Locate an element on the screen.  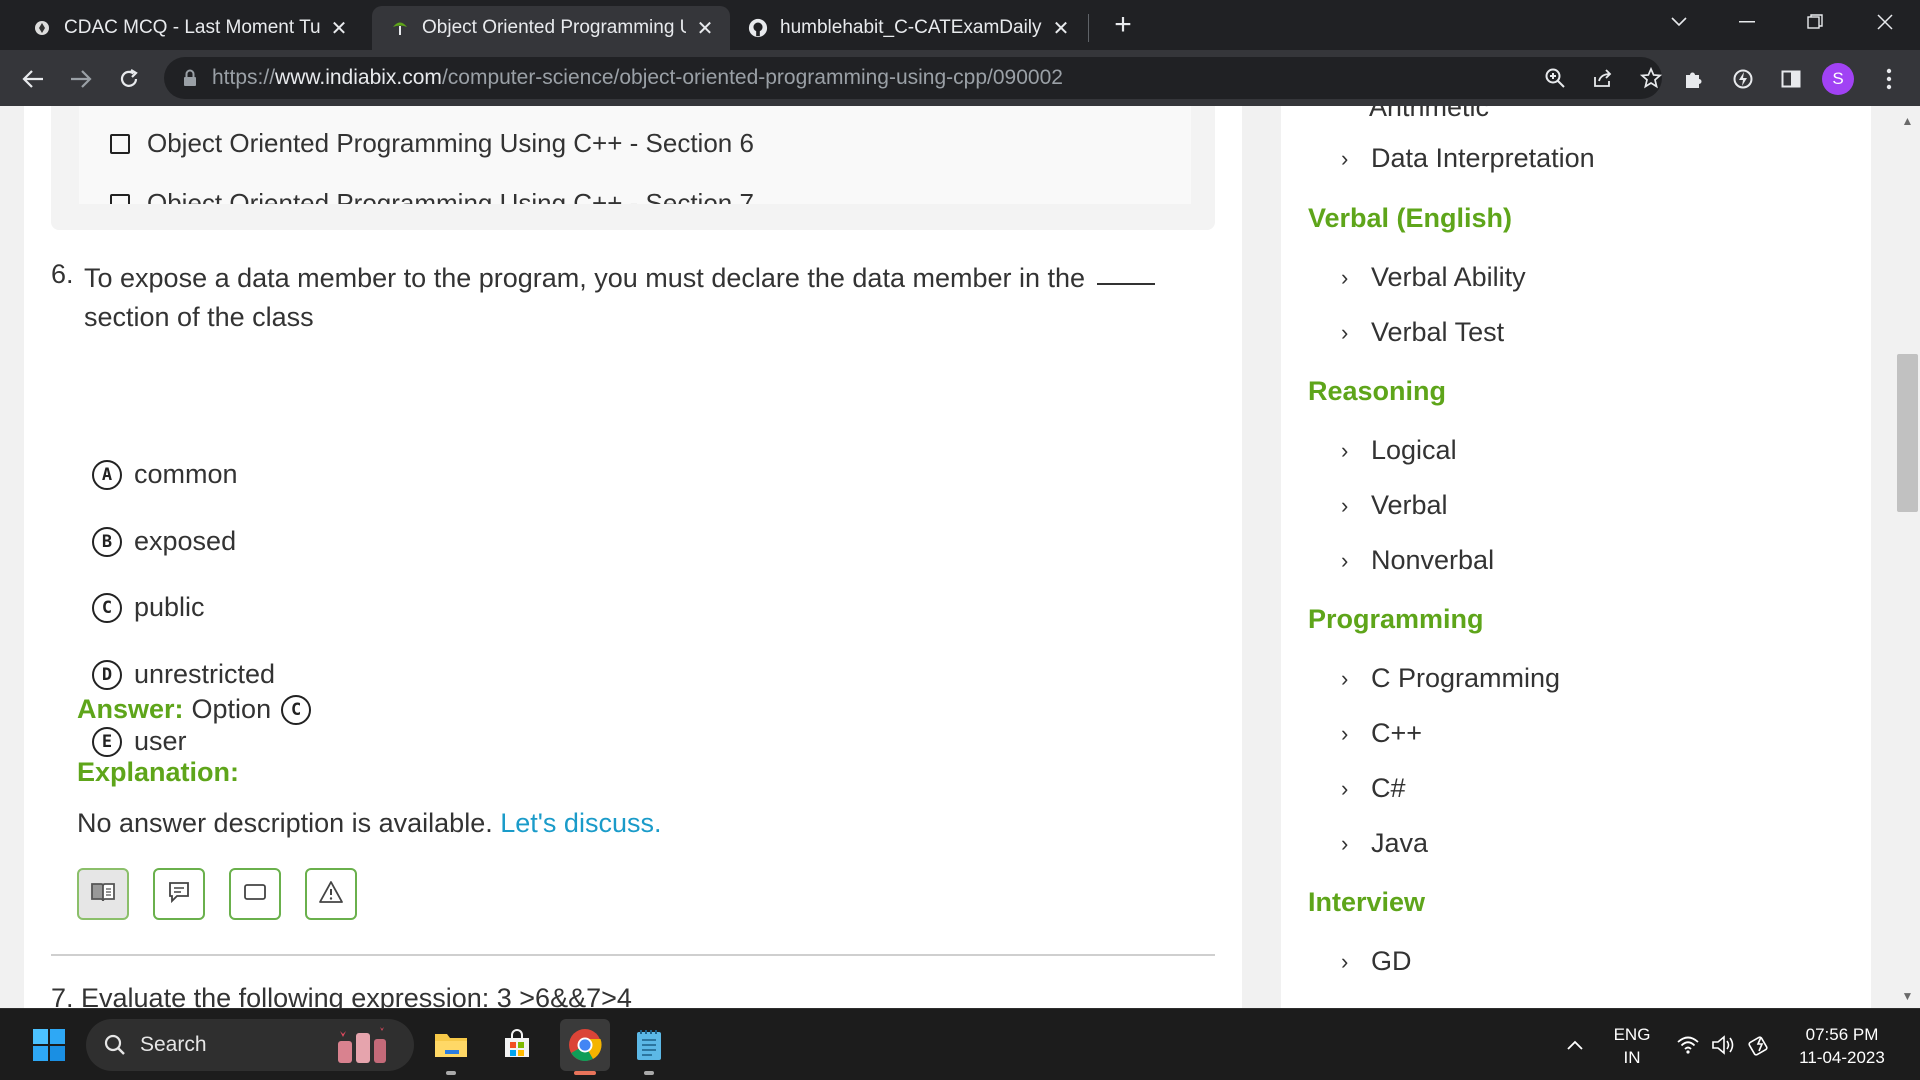
option-a: A common is located at coordinates (165, 474).